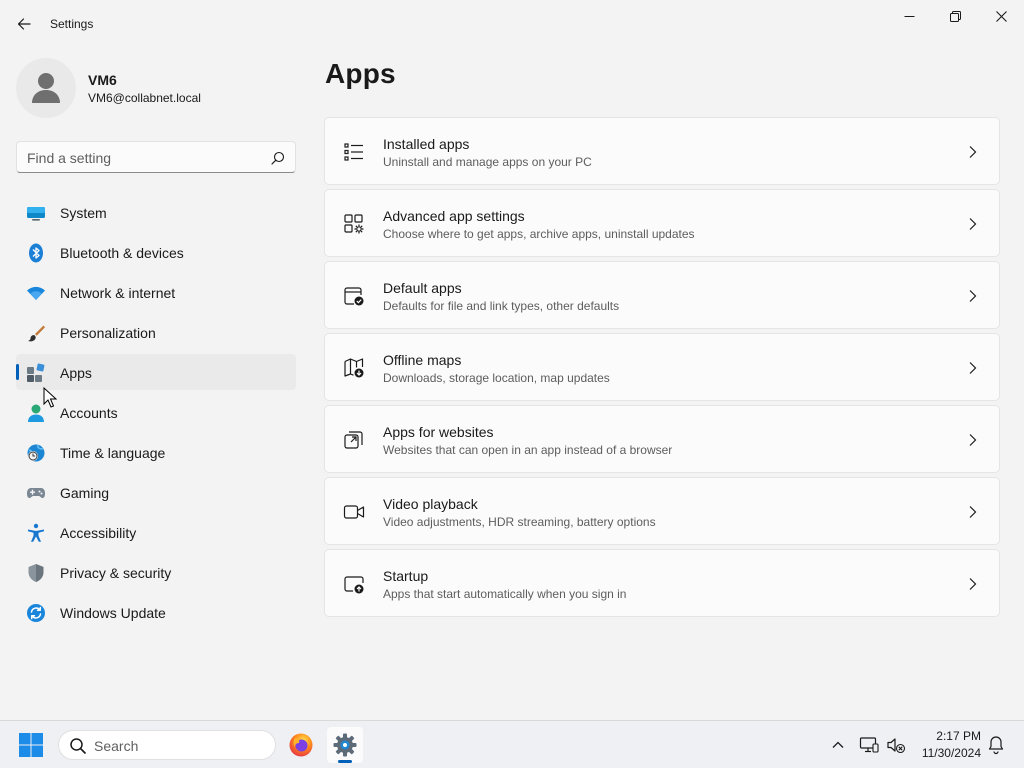 This screenshot has width=1024, height=768. Describe the element at coordinates (36, 214) in the screenshot. I see `monitor-icon` at that location.